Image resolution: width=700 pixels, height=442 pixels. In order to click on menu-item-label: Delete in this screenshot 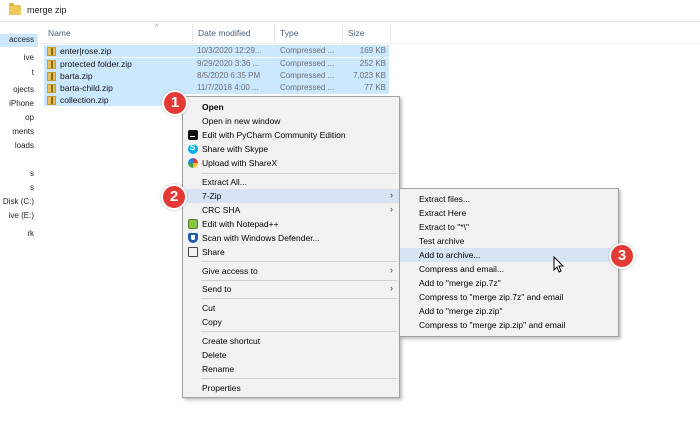, I will do `click(214, 355)`.